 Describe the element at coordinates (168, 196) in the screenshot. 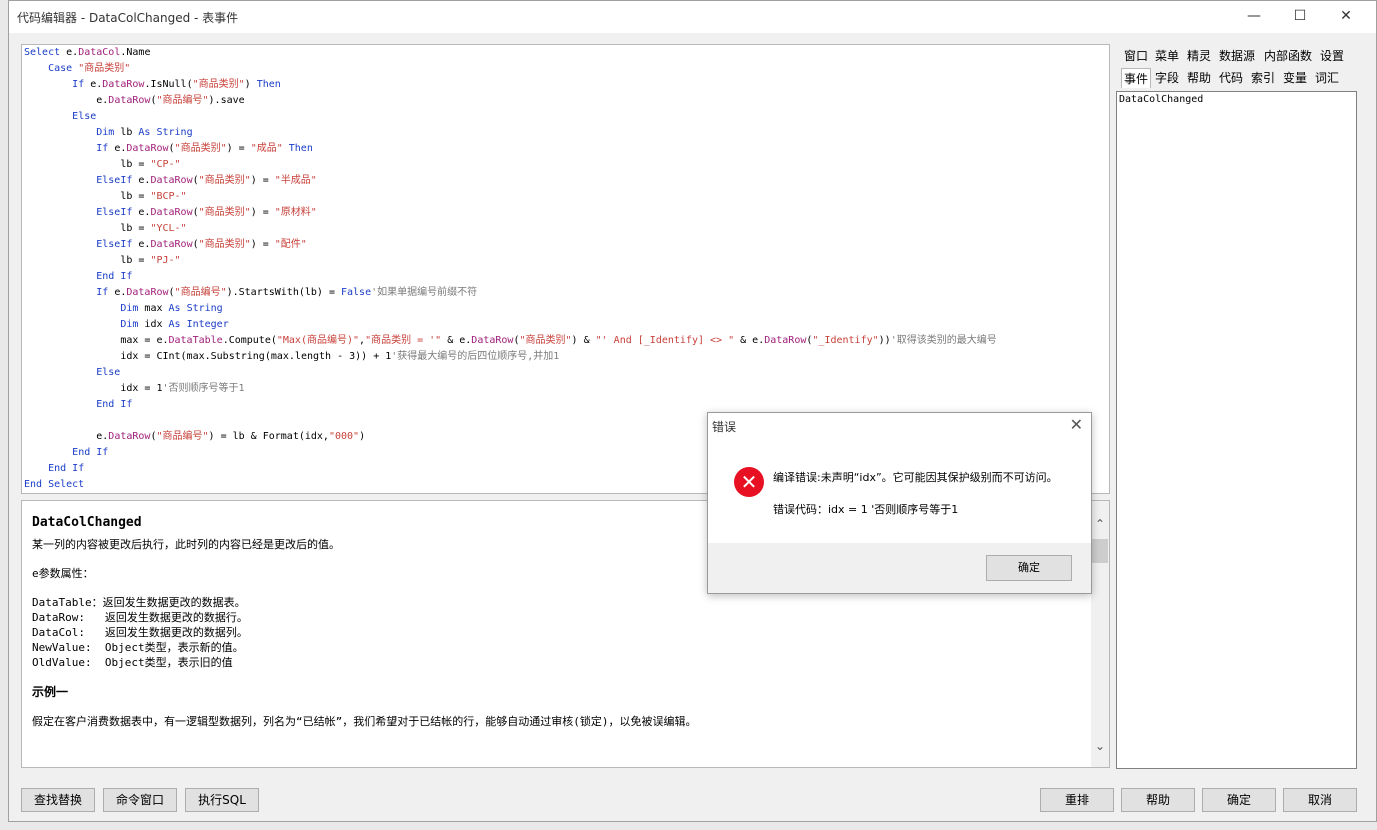

I see `code-token: "BCP-"` at that location.